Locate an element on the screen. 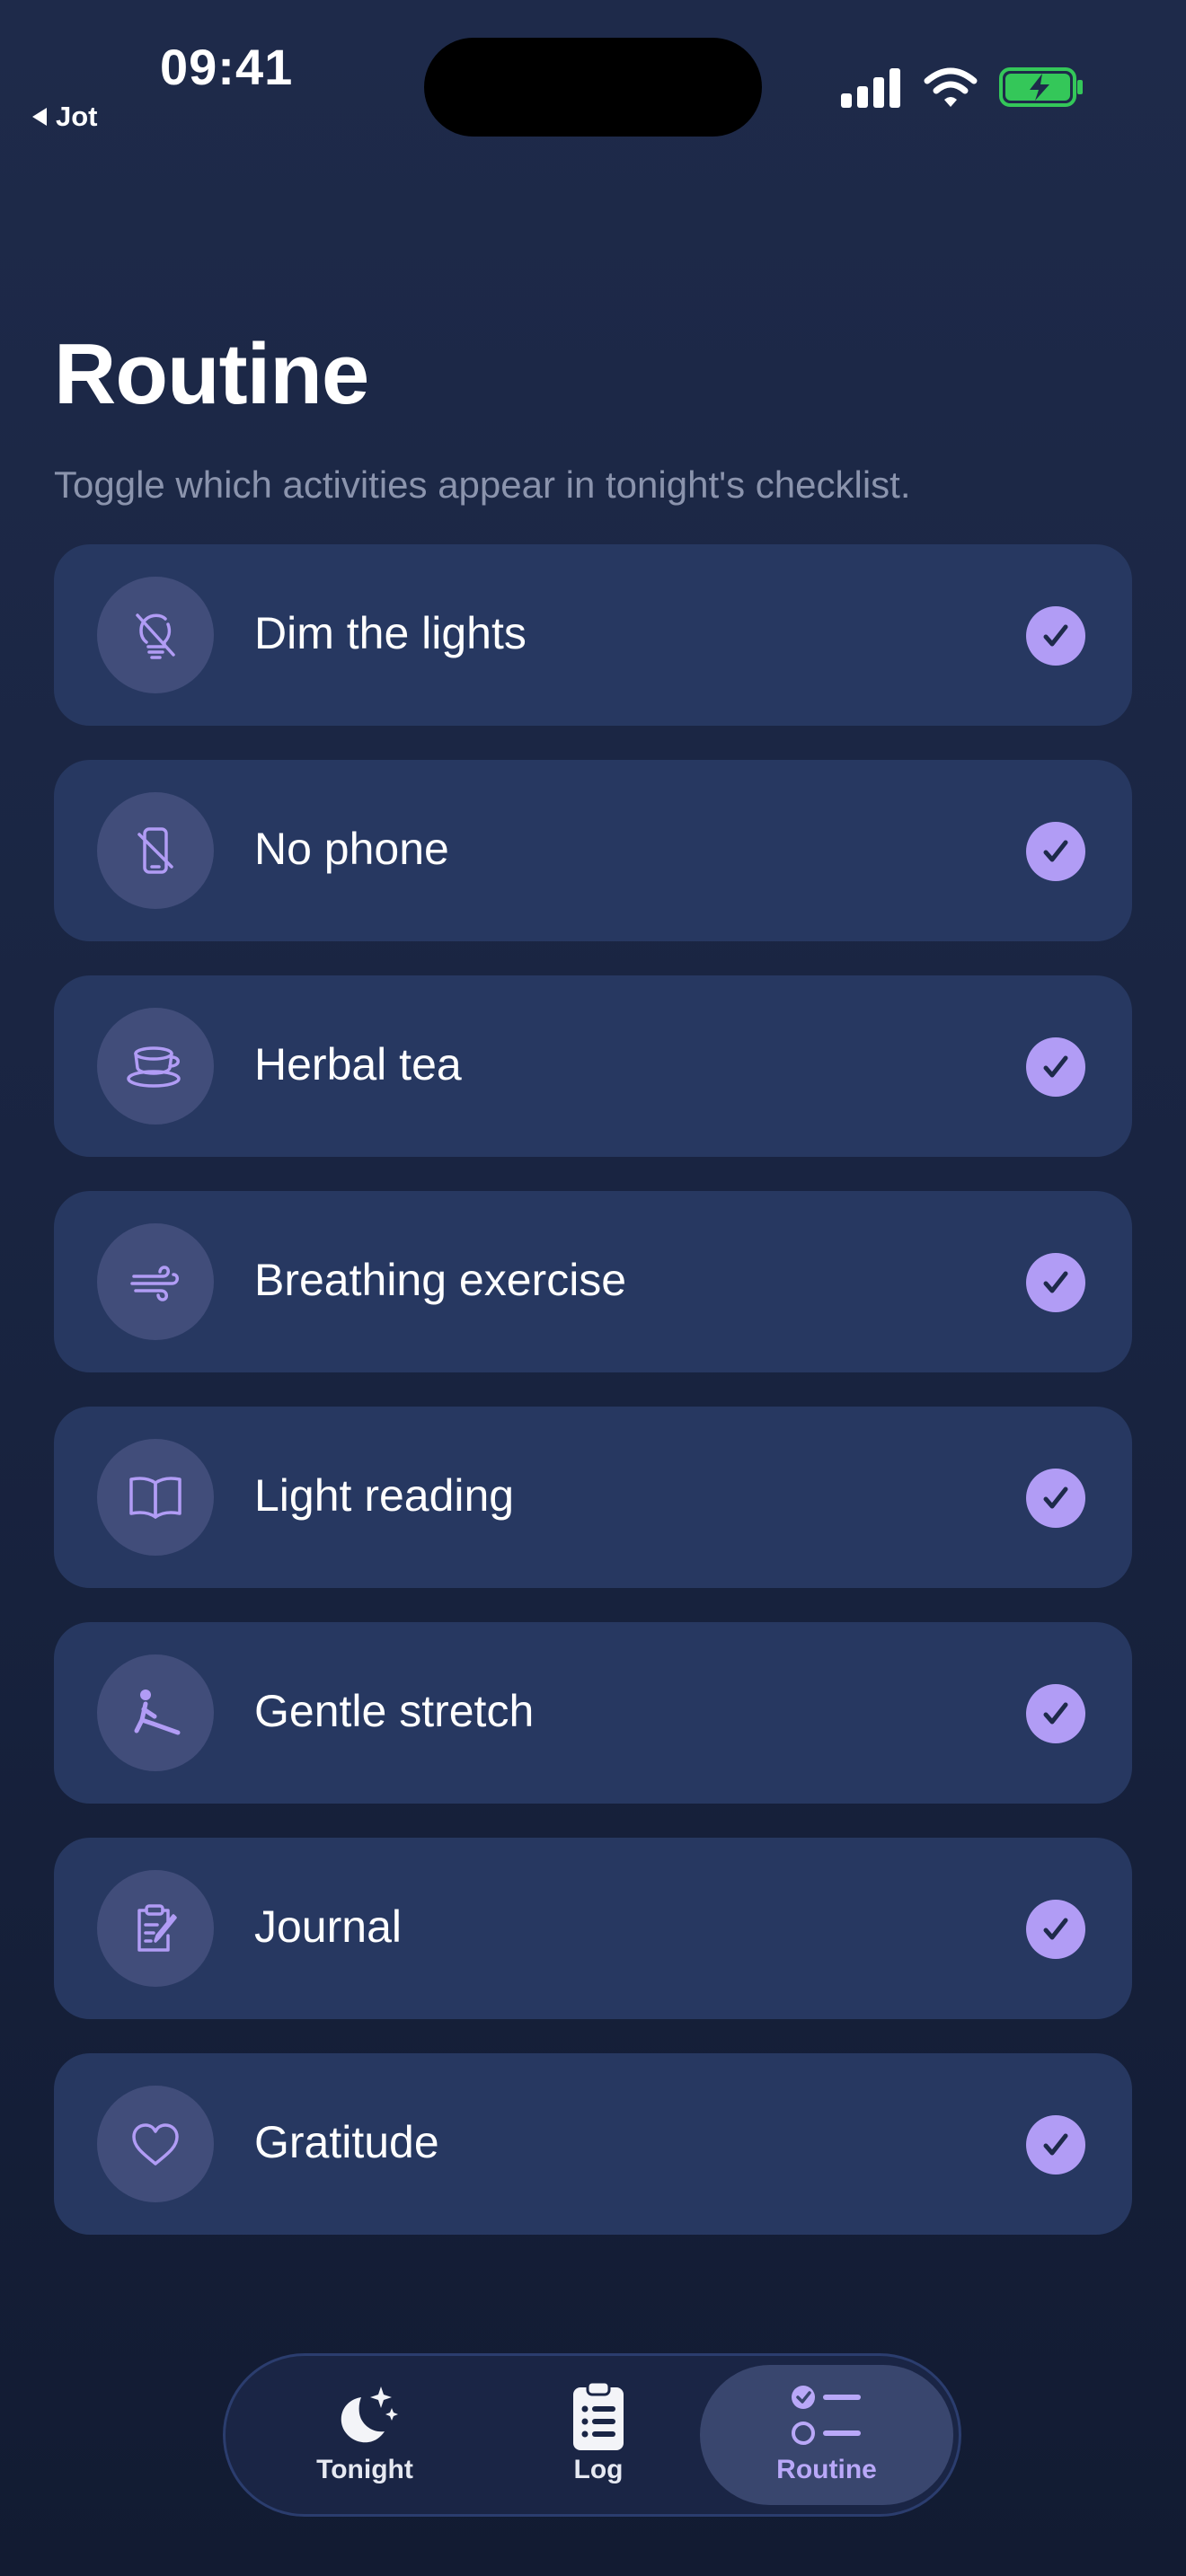  item-label: Light reading is located at coordinates (384, 1495).